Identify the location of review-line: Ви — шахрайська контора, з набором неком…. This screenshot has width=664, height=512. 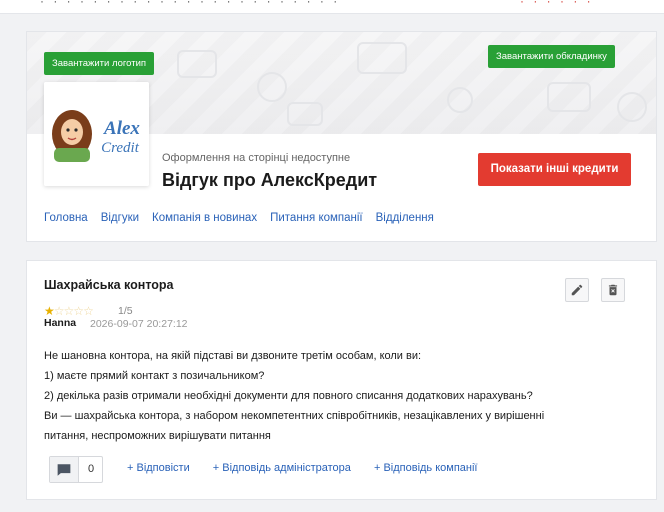
(294, 416).